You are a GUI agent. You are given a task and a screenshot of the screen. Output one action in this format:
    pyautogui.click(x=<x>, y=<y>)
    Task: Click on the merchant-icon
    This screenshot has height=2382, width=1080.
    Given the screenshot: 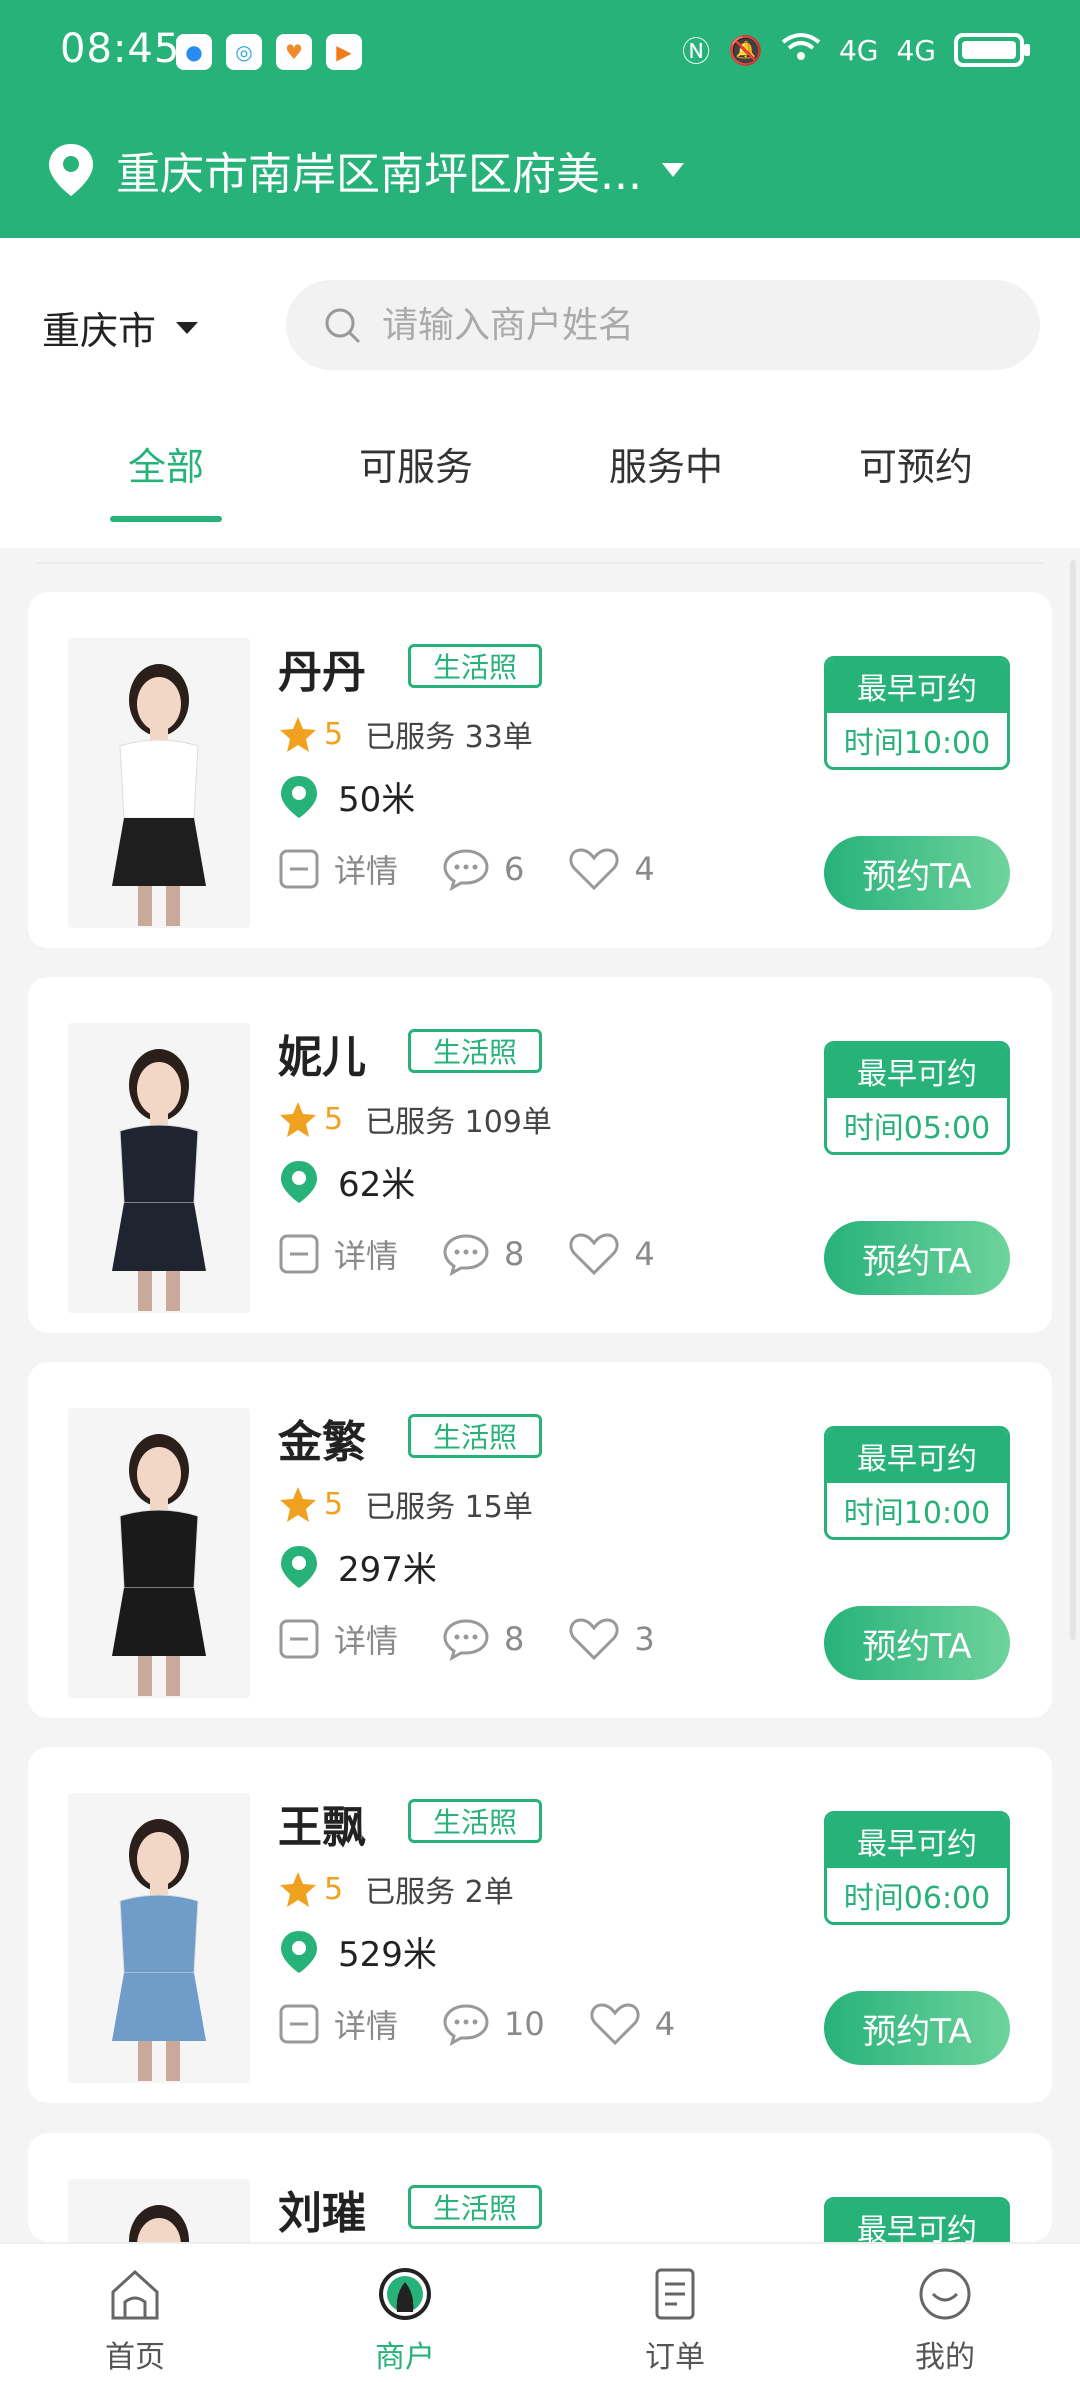 What is the action you would take?
    pyautogui.click(x=405, y=2294)
    